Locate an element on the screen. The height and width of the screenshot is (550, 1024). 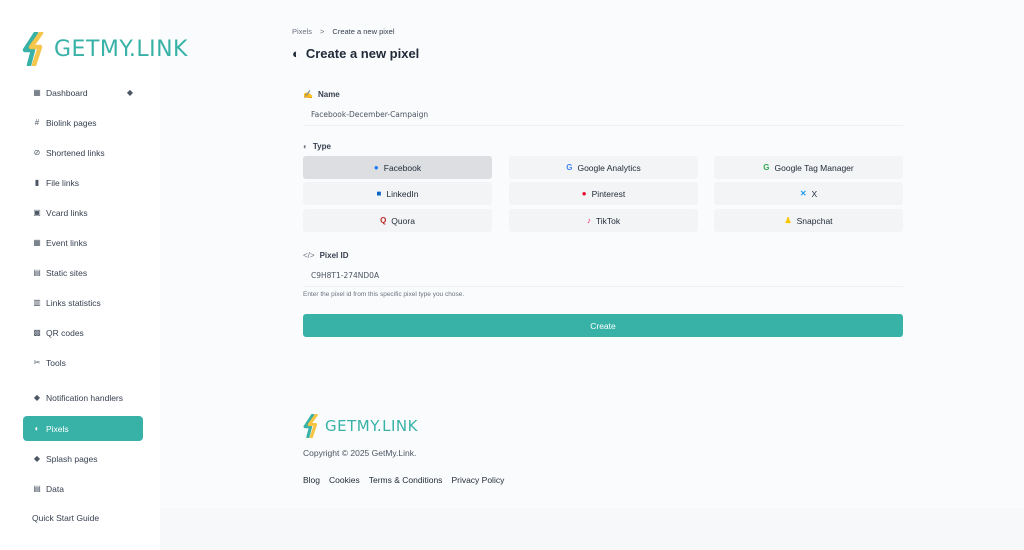
name-label: ✍ Name is located at coordinates (321, 94).